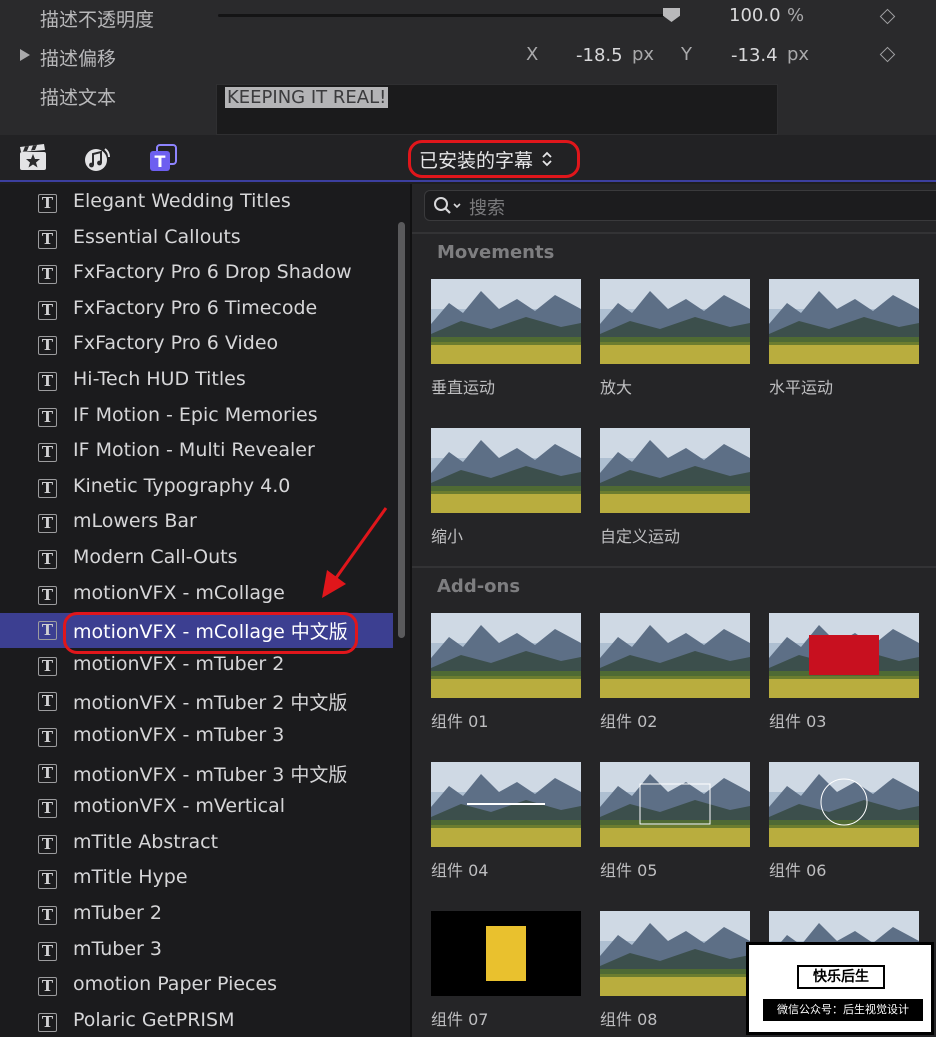 Image resolution: width=936 pixels, height=1037 pixels. I want to click on installed-titles-menu: 已安装的字幕, so click(494, 159).